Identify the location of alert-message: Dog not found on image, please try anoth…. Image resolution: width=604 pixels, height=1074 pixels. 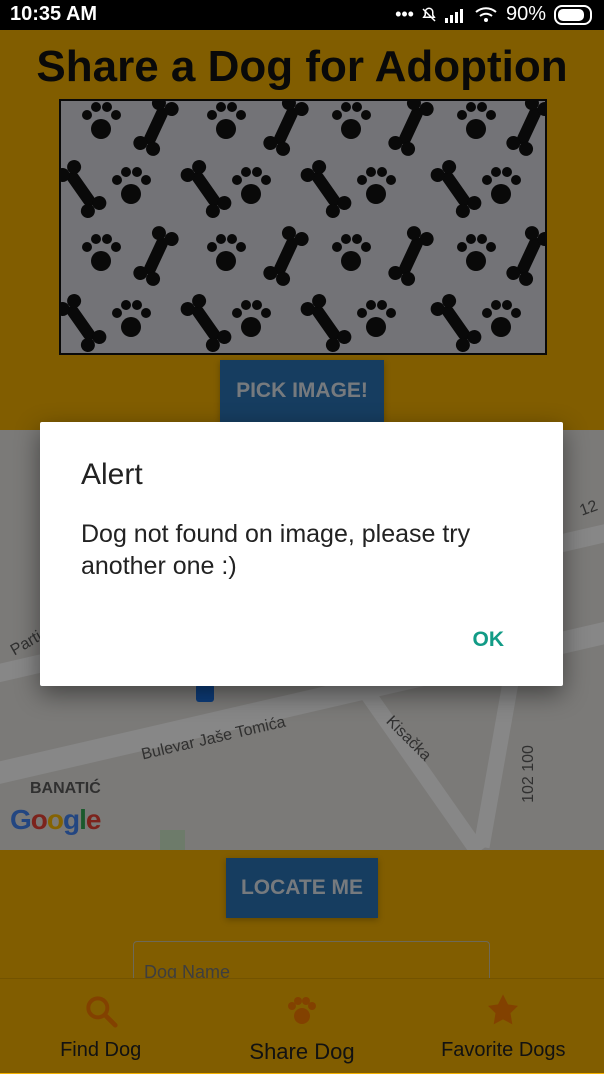
(276, 550).